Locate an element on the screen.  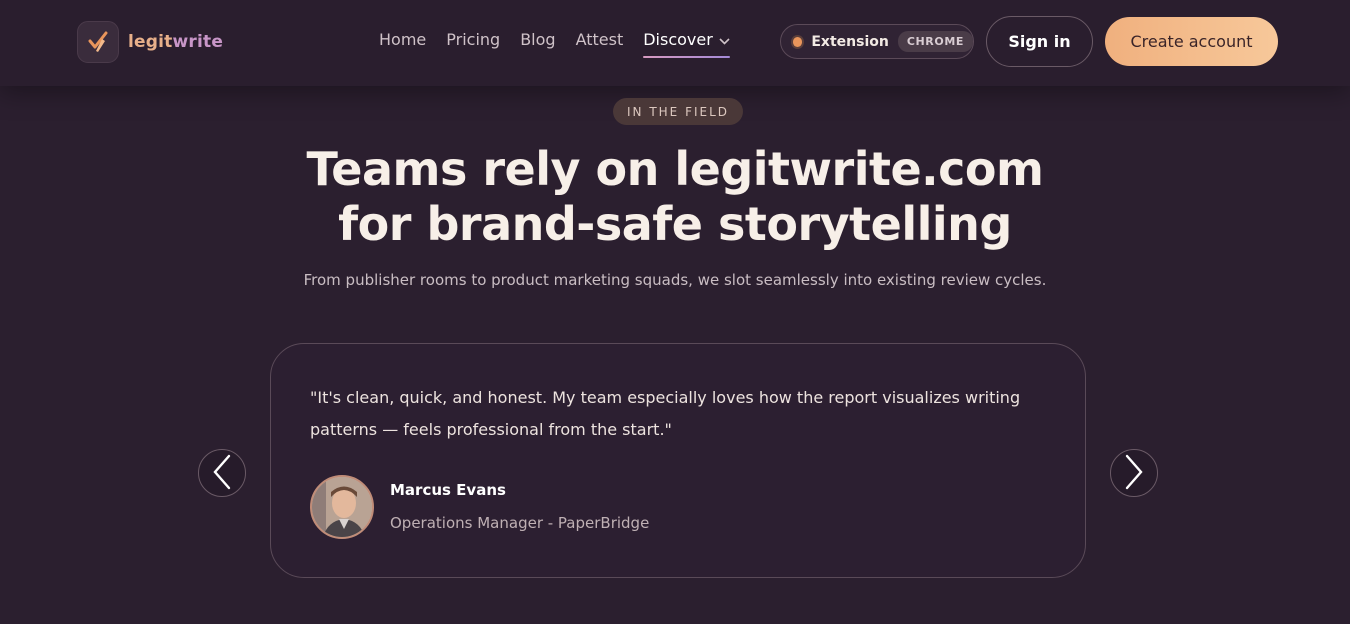
chevron-right-icon is located at coordinates (1134, 473).